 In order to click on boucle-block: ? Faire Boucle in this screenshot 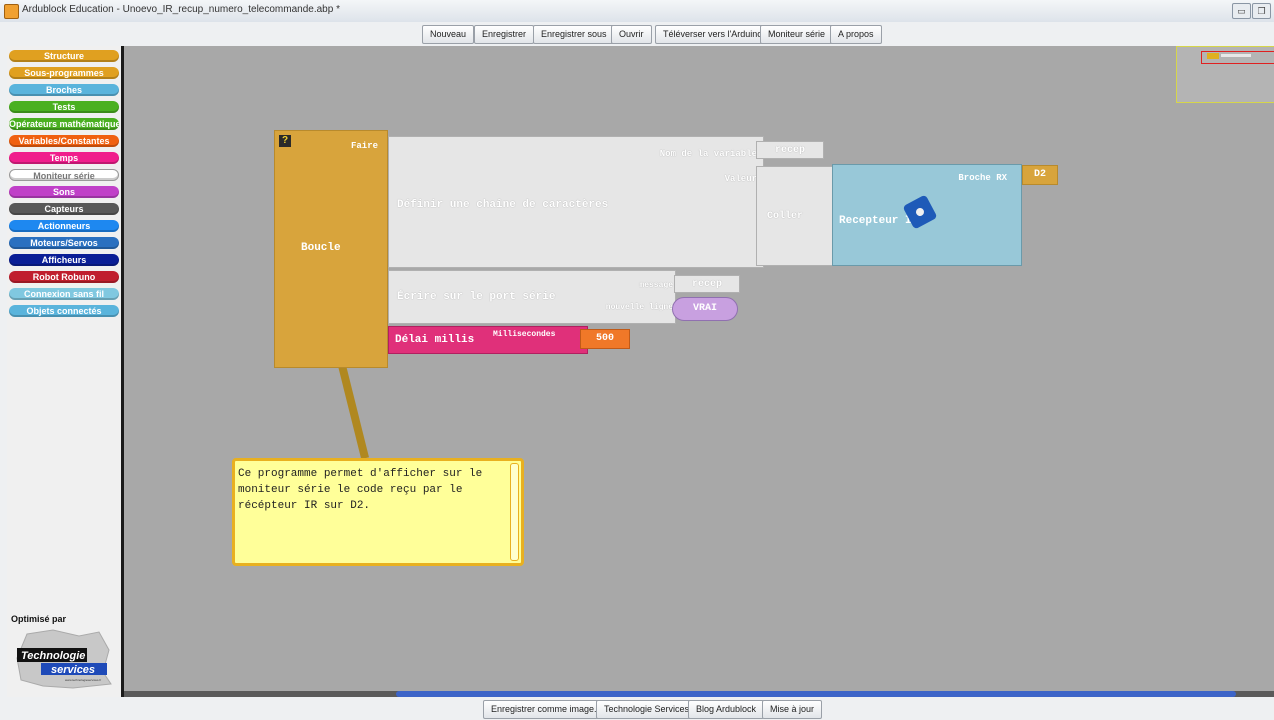, I will do `click(331, 249)`.